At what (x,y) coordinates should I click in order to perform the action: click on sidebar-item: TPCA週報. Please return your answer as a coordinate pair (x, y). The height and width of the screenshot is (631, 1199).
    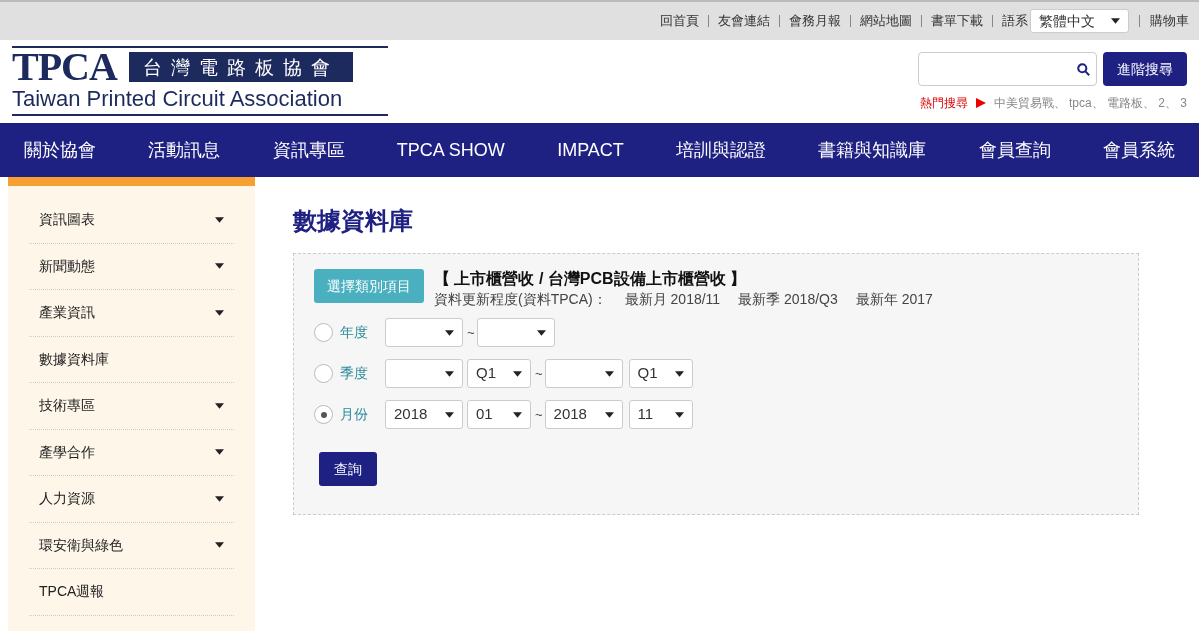
    Looking at the image, I should click on (131, 592).